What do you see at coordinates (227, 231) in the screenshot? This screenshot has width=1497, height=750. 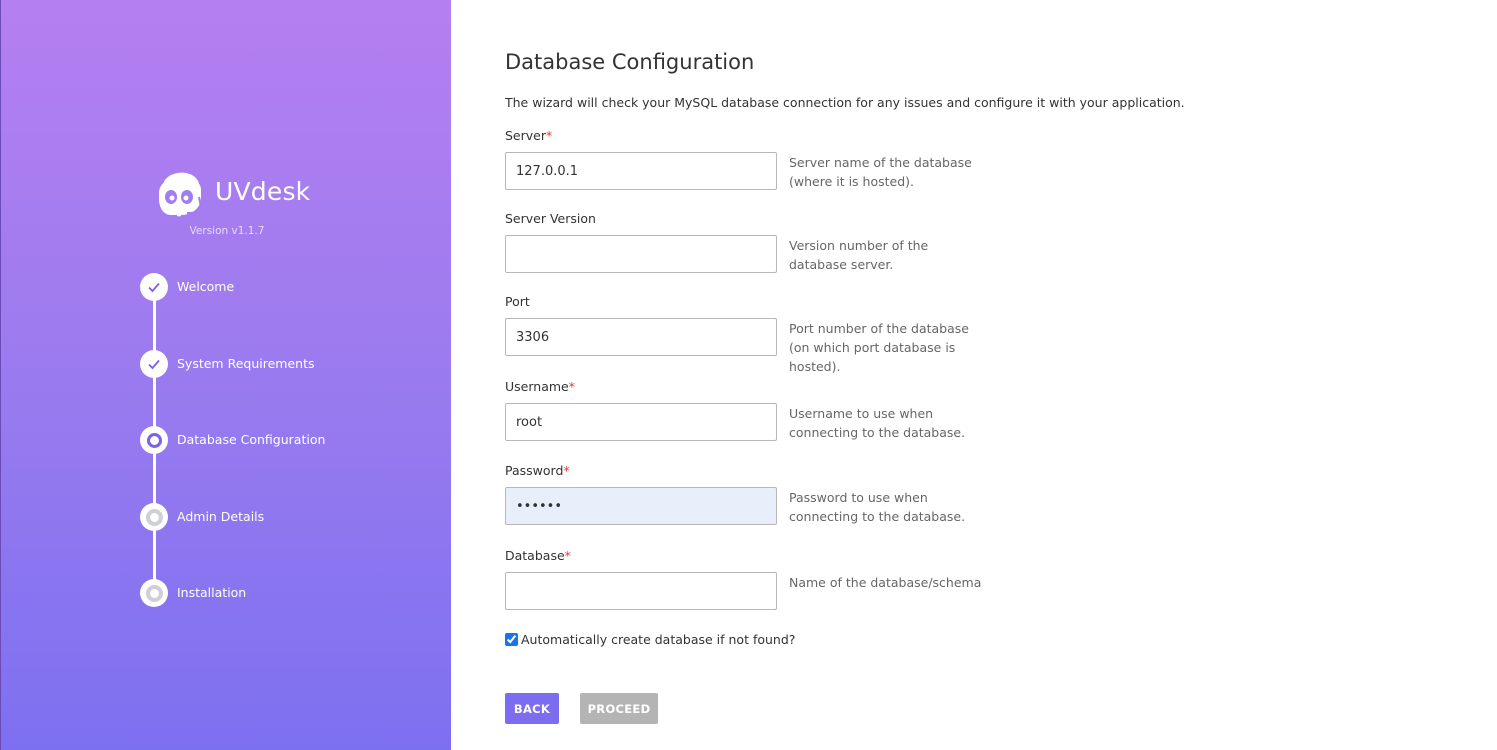 I see `version-label: Version v1.1.7` at bounding box center [227, 231].